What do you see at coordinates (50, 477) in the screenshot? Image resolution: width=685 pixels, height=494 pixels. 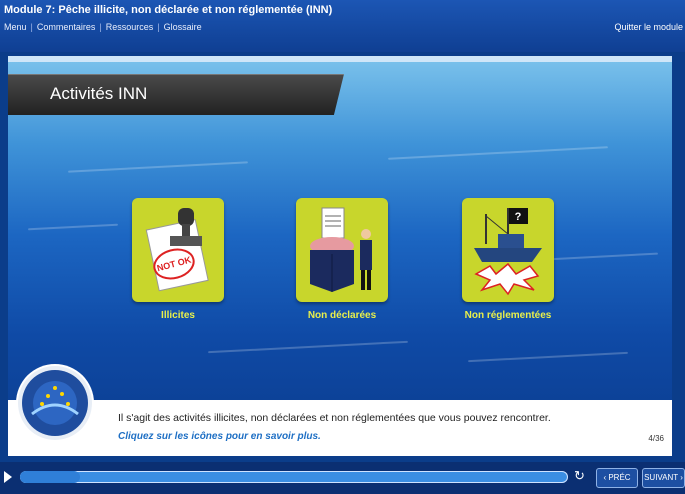 I see `progress-fill` at bounding box center [50, 477].